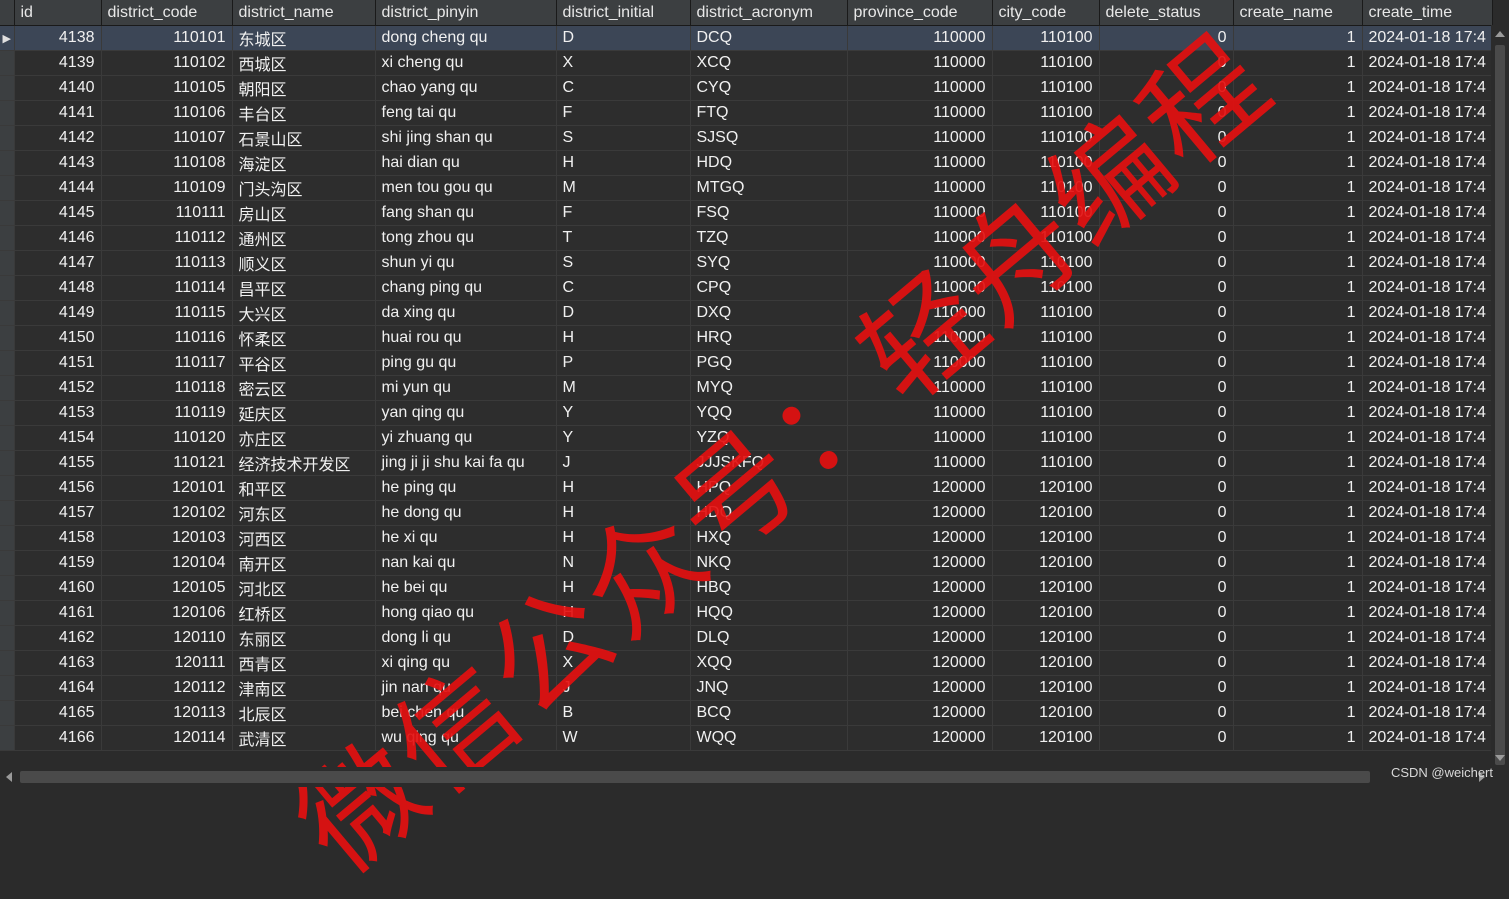  Describe the element at coordinates (304, 163) in the screenshot. I see `cell-district-name: 海淀区` at that location.